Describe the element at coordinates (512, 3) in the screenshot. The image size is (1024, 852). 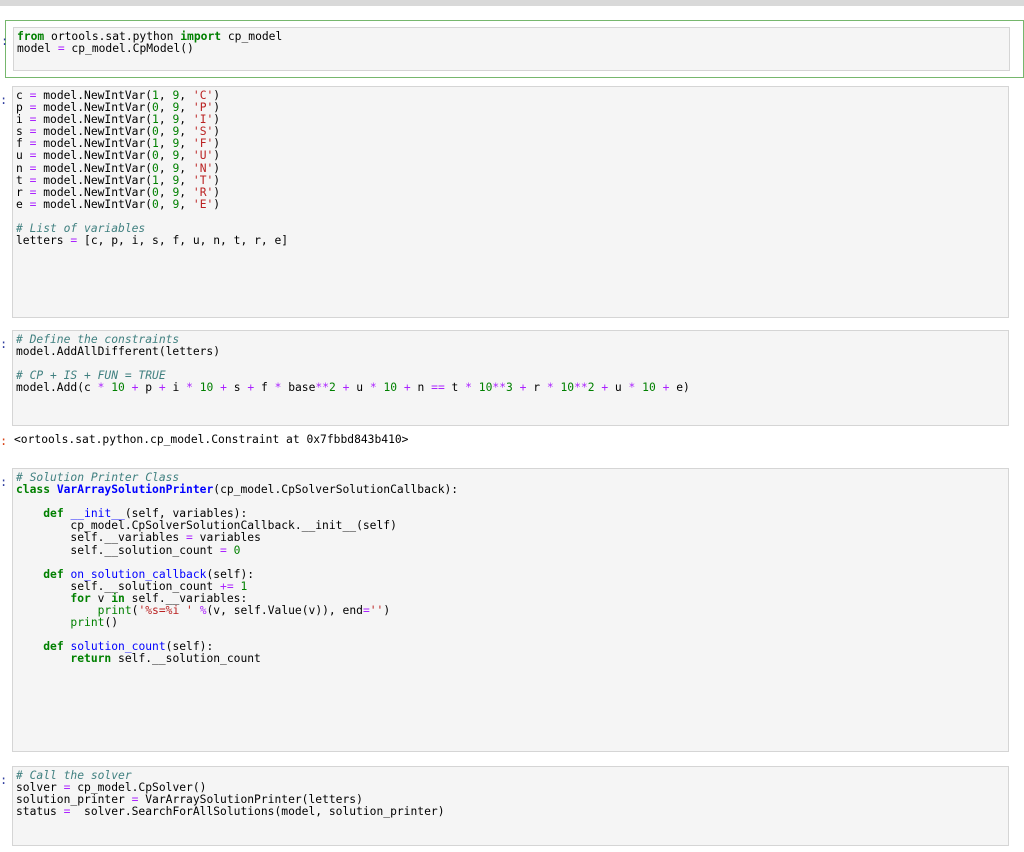
I see `notebook-toolbar-edge` at that location.